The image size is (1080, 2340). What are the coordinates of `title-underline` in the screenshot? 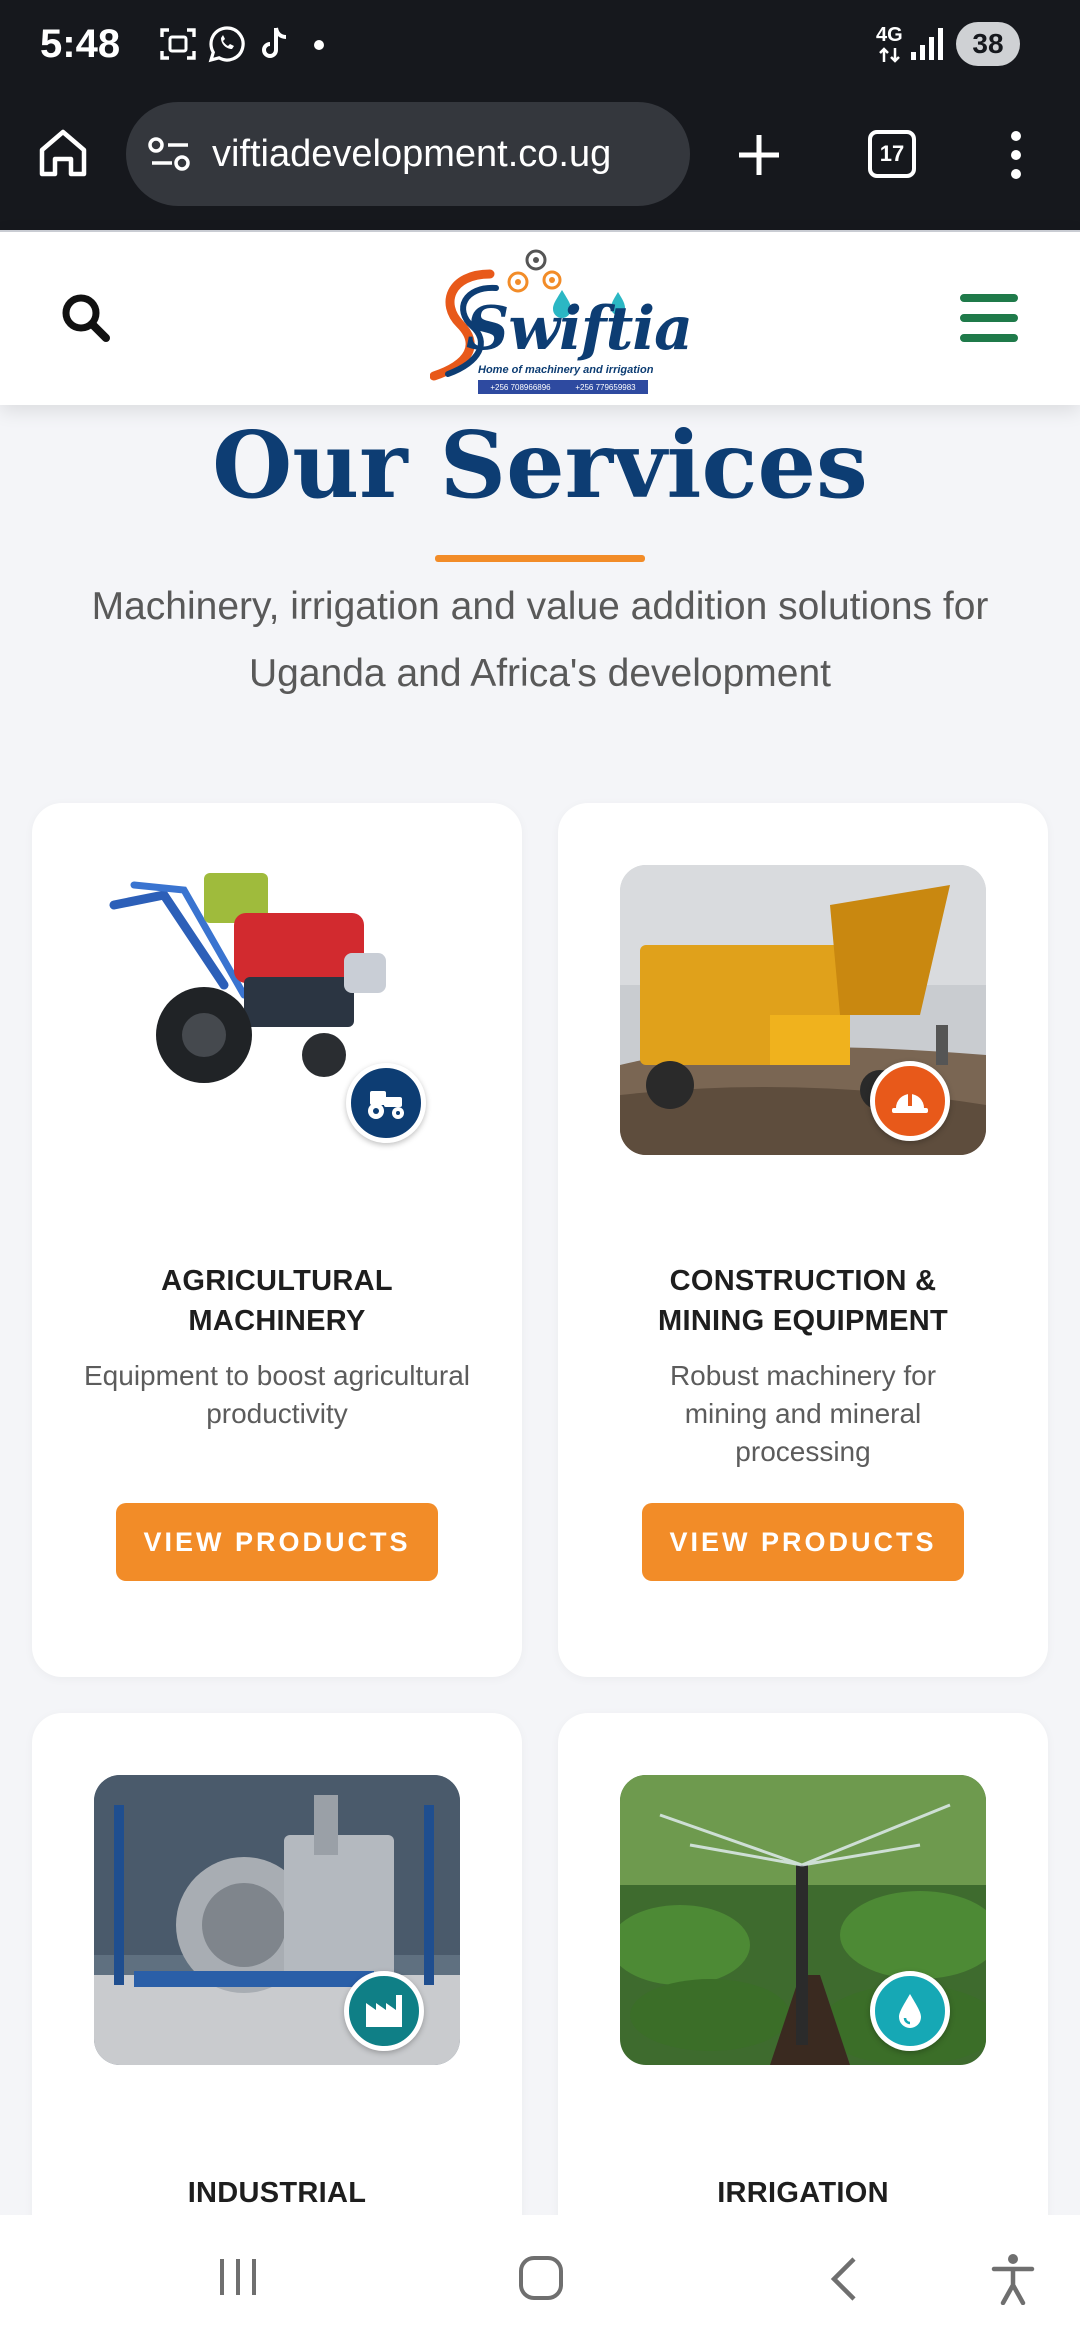 It's located at (540, 558).